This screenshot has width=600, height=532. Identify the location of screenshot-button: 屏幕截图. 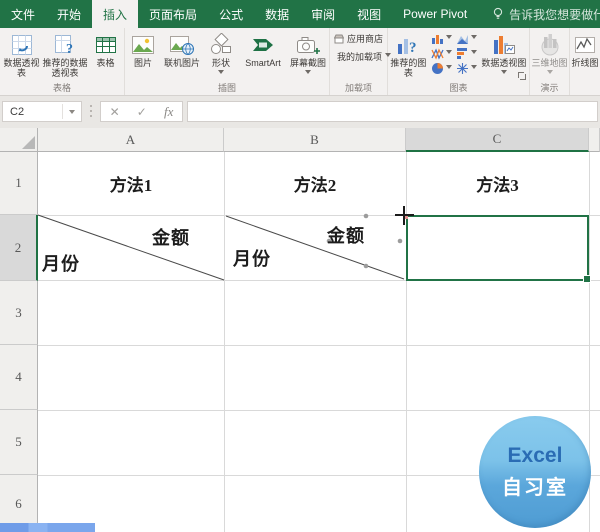
(308, 53).